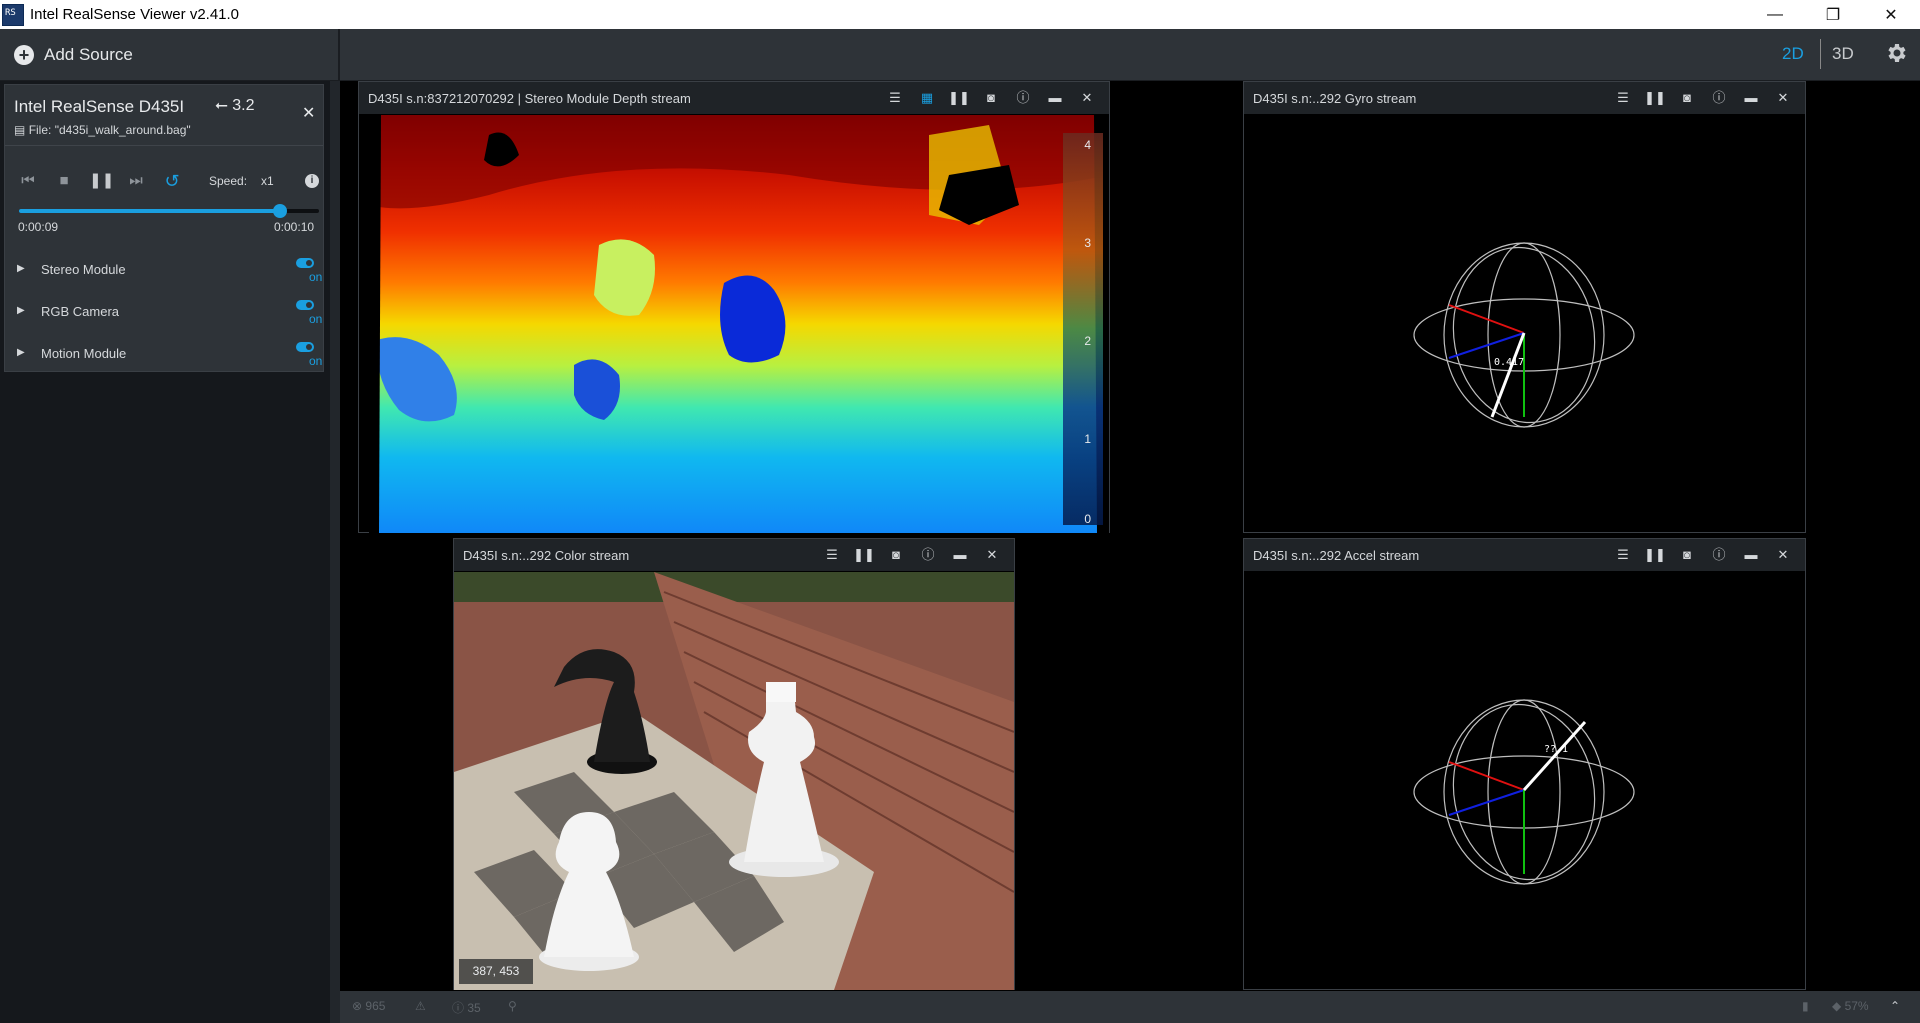  I want to click on total-time: 0:00:10, so click(294, 227).